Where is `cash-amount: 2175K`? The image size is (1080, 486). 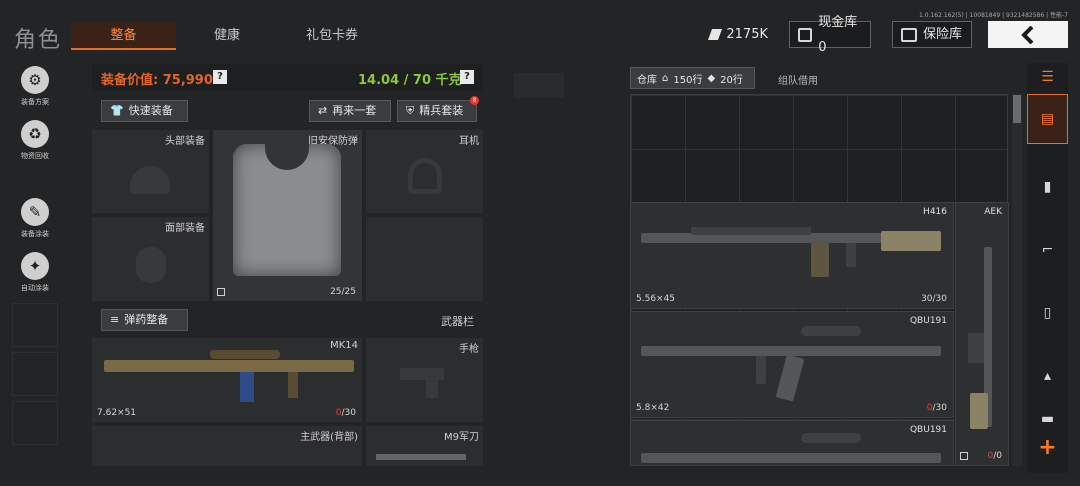
cash-amount: 2175K is located at coordinates (747, 34).